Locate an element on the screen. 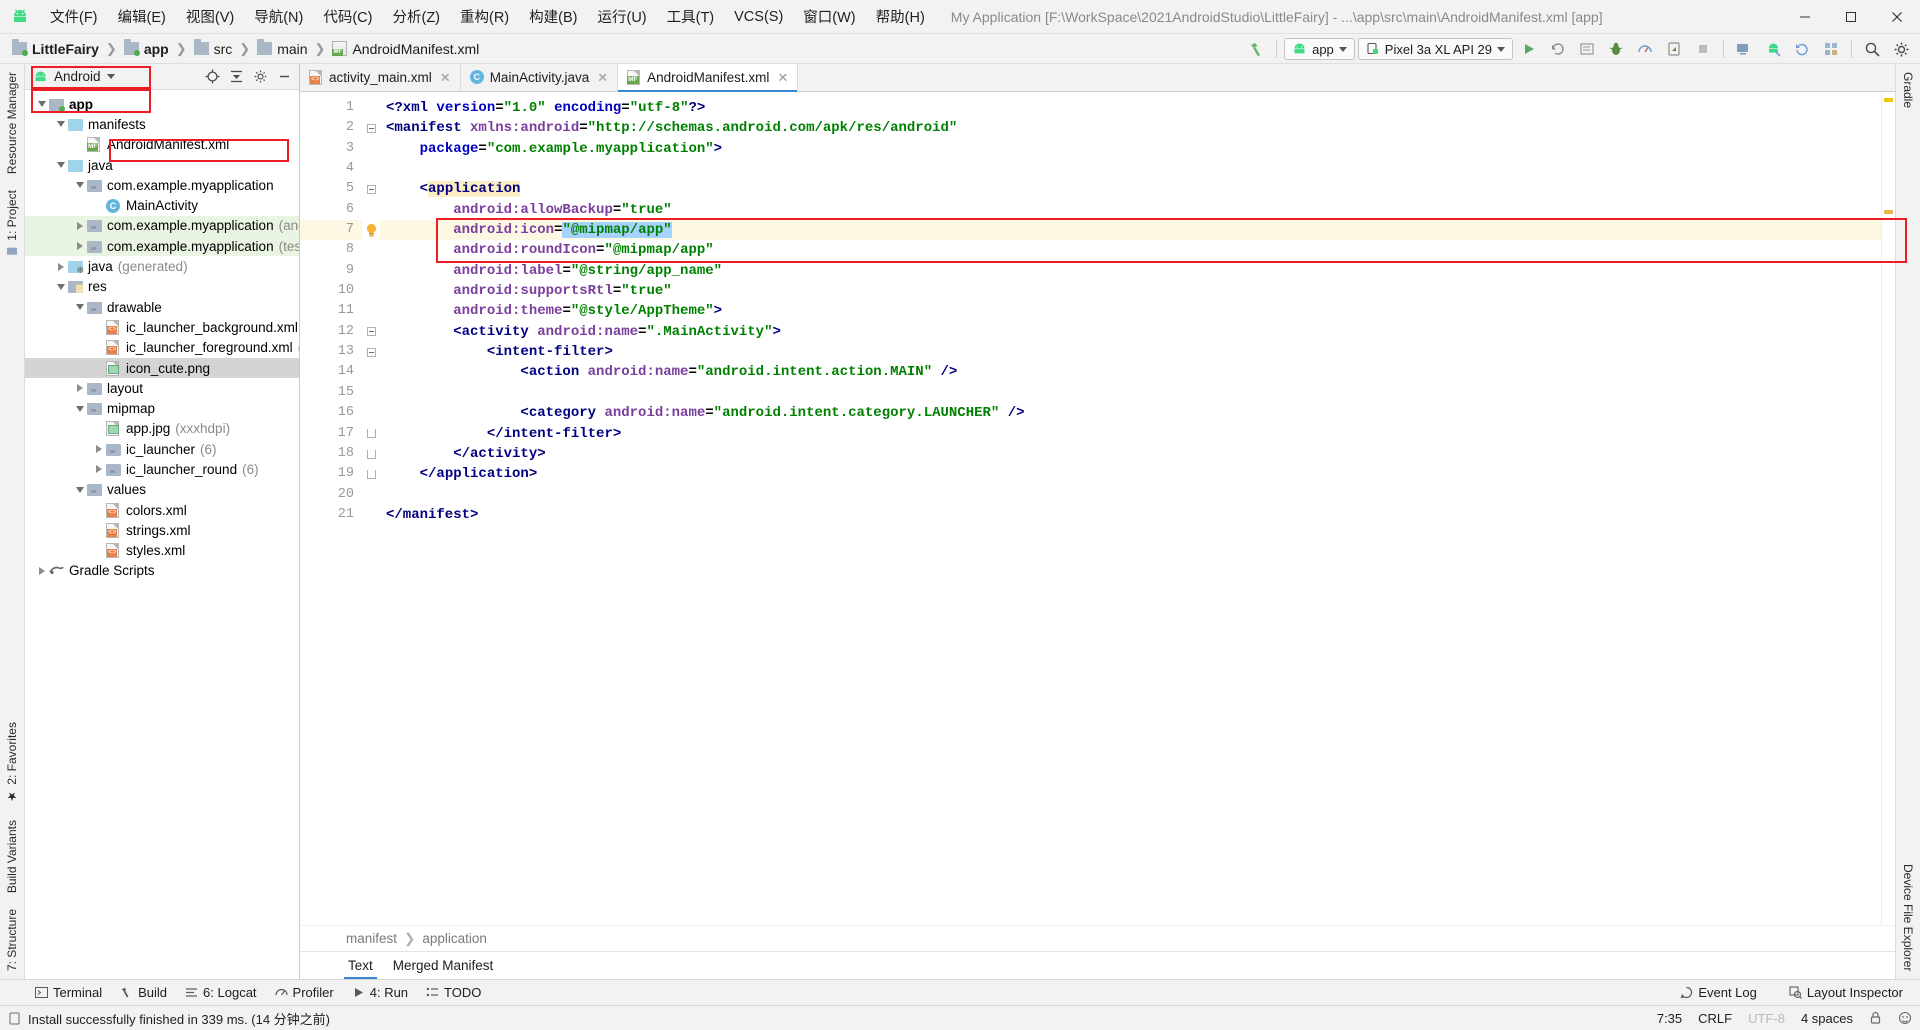 This screenshot has width=1920, height=1030. tool-window-profiler: Profiler is located at coordinates (304, 992).